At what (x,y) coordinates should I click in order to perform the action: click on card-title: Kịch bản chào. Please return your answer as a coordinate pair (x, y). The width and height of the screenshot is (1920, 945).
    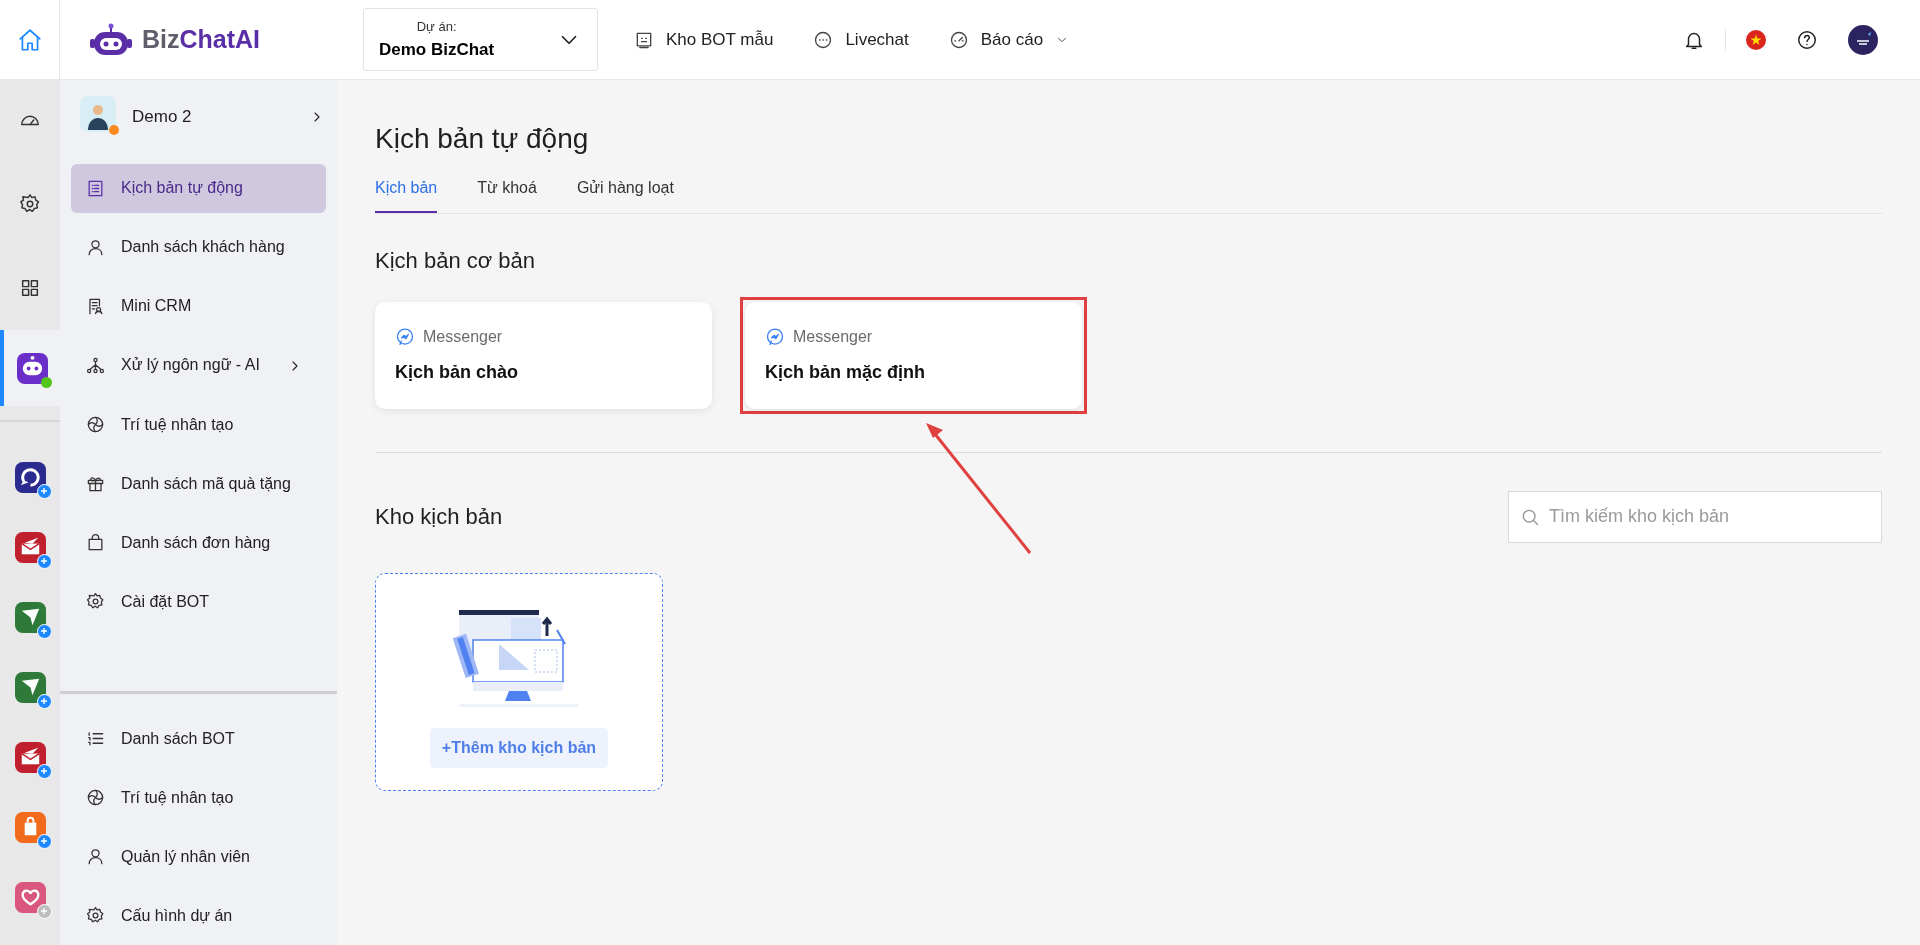
    Looking at the image, I should click on (457, 372).